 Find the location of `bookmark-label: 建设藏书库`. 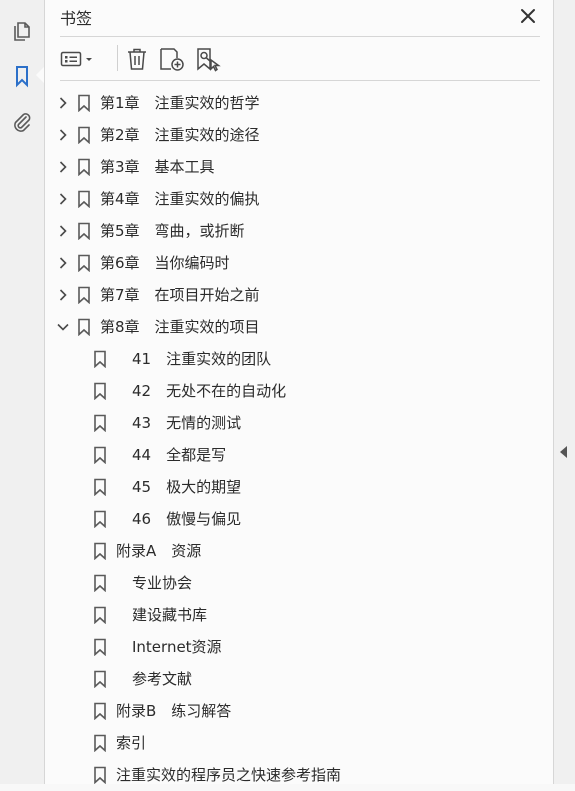

bookmark-label: 建设藏书库 is located at coordinates (169, 615).